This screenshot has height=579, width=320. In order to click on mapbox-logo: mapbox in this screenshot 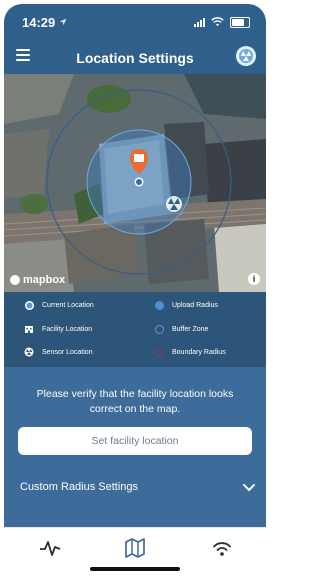, I will do `click(37, 280)`.